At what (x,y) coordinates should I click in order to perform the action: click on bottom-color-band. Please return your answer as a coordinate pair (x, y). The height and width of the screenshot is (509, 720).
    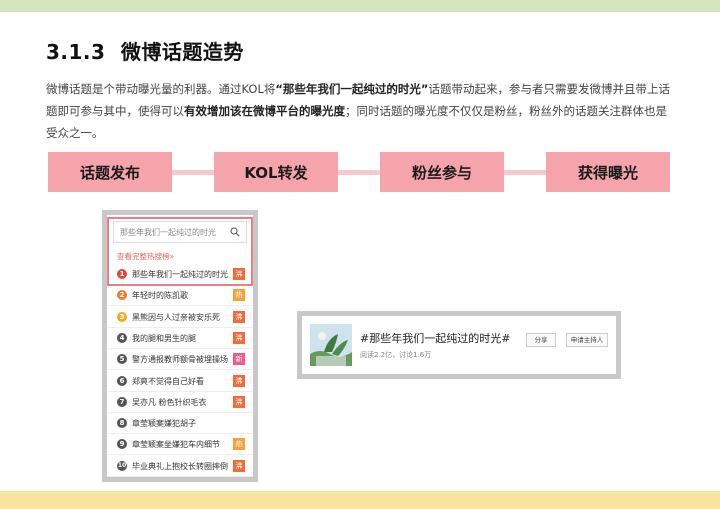
    Looking at the image, I should click on (360, 500).